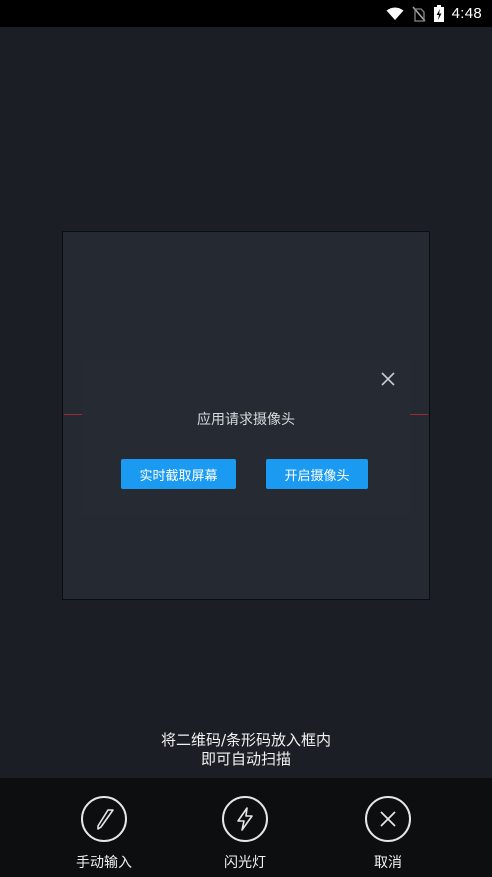 This screenshot has height=877, width=492. Describe the element at coordinates (245, 759) in the screenshot. I see `scan-hint-line2: 即可自动扫描` at that location.